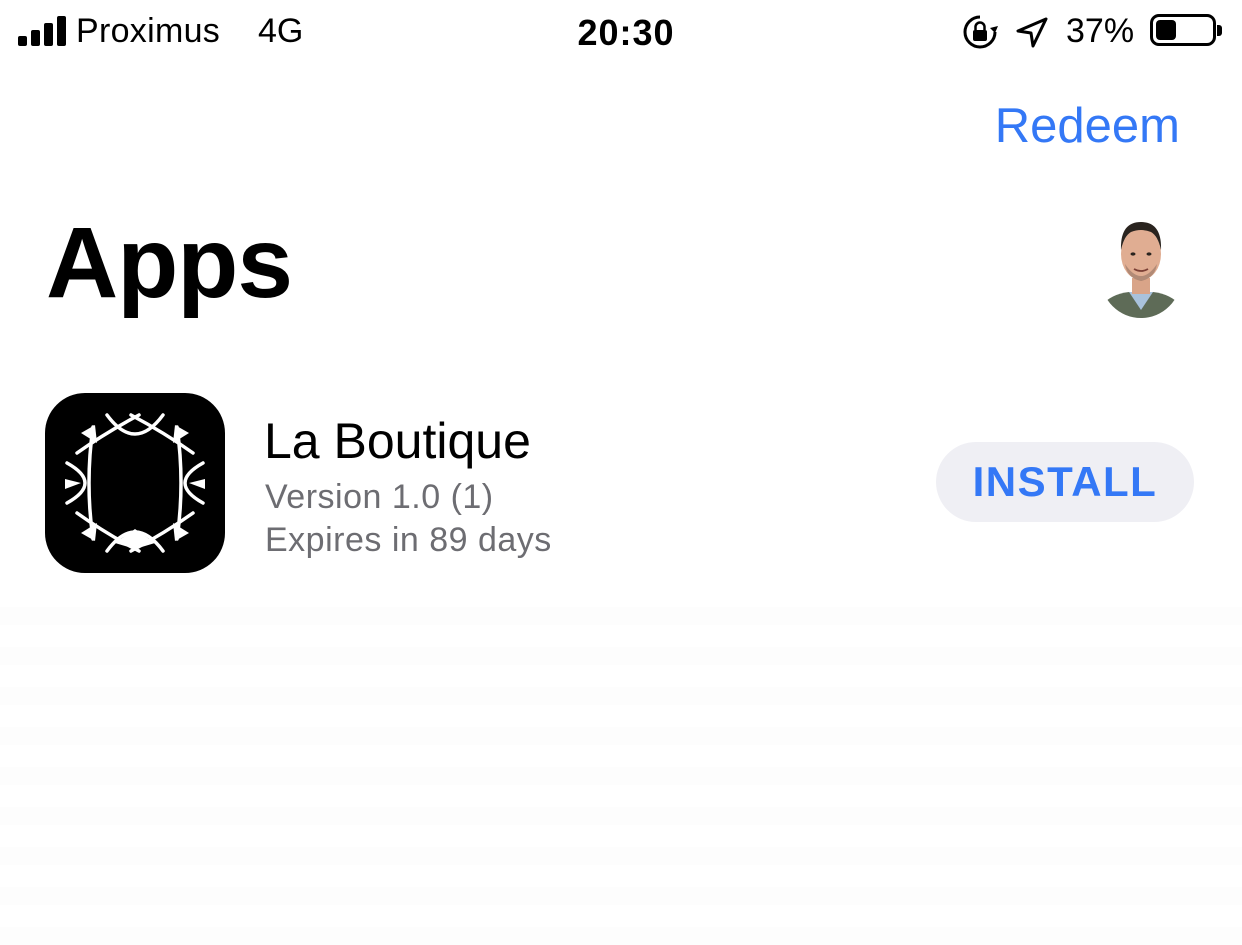 The height and width of the screenshot is (945, 1242). What do you see at coordinates (135, 483) in the screenshot?
I see `la-boutique-app-icon` at bounding box center [135, 483].